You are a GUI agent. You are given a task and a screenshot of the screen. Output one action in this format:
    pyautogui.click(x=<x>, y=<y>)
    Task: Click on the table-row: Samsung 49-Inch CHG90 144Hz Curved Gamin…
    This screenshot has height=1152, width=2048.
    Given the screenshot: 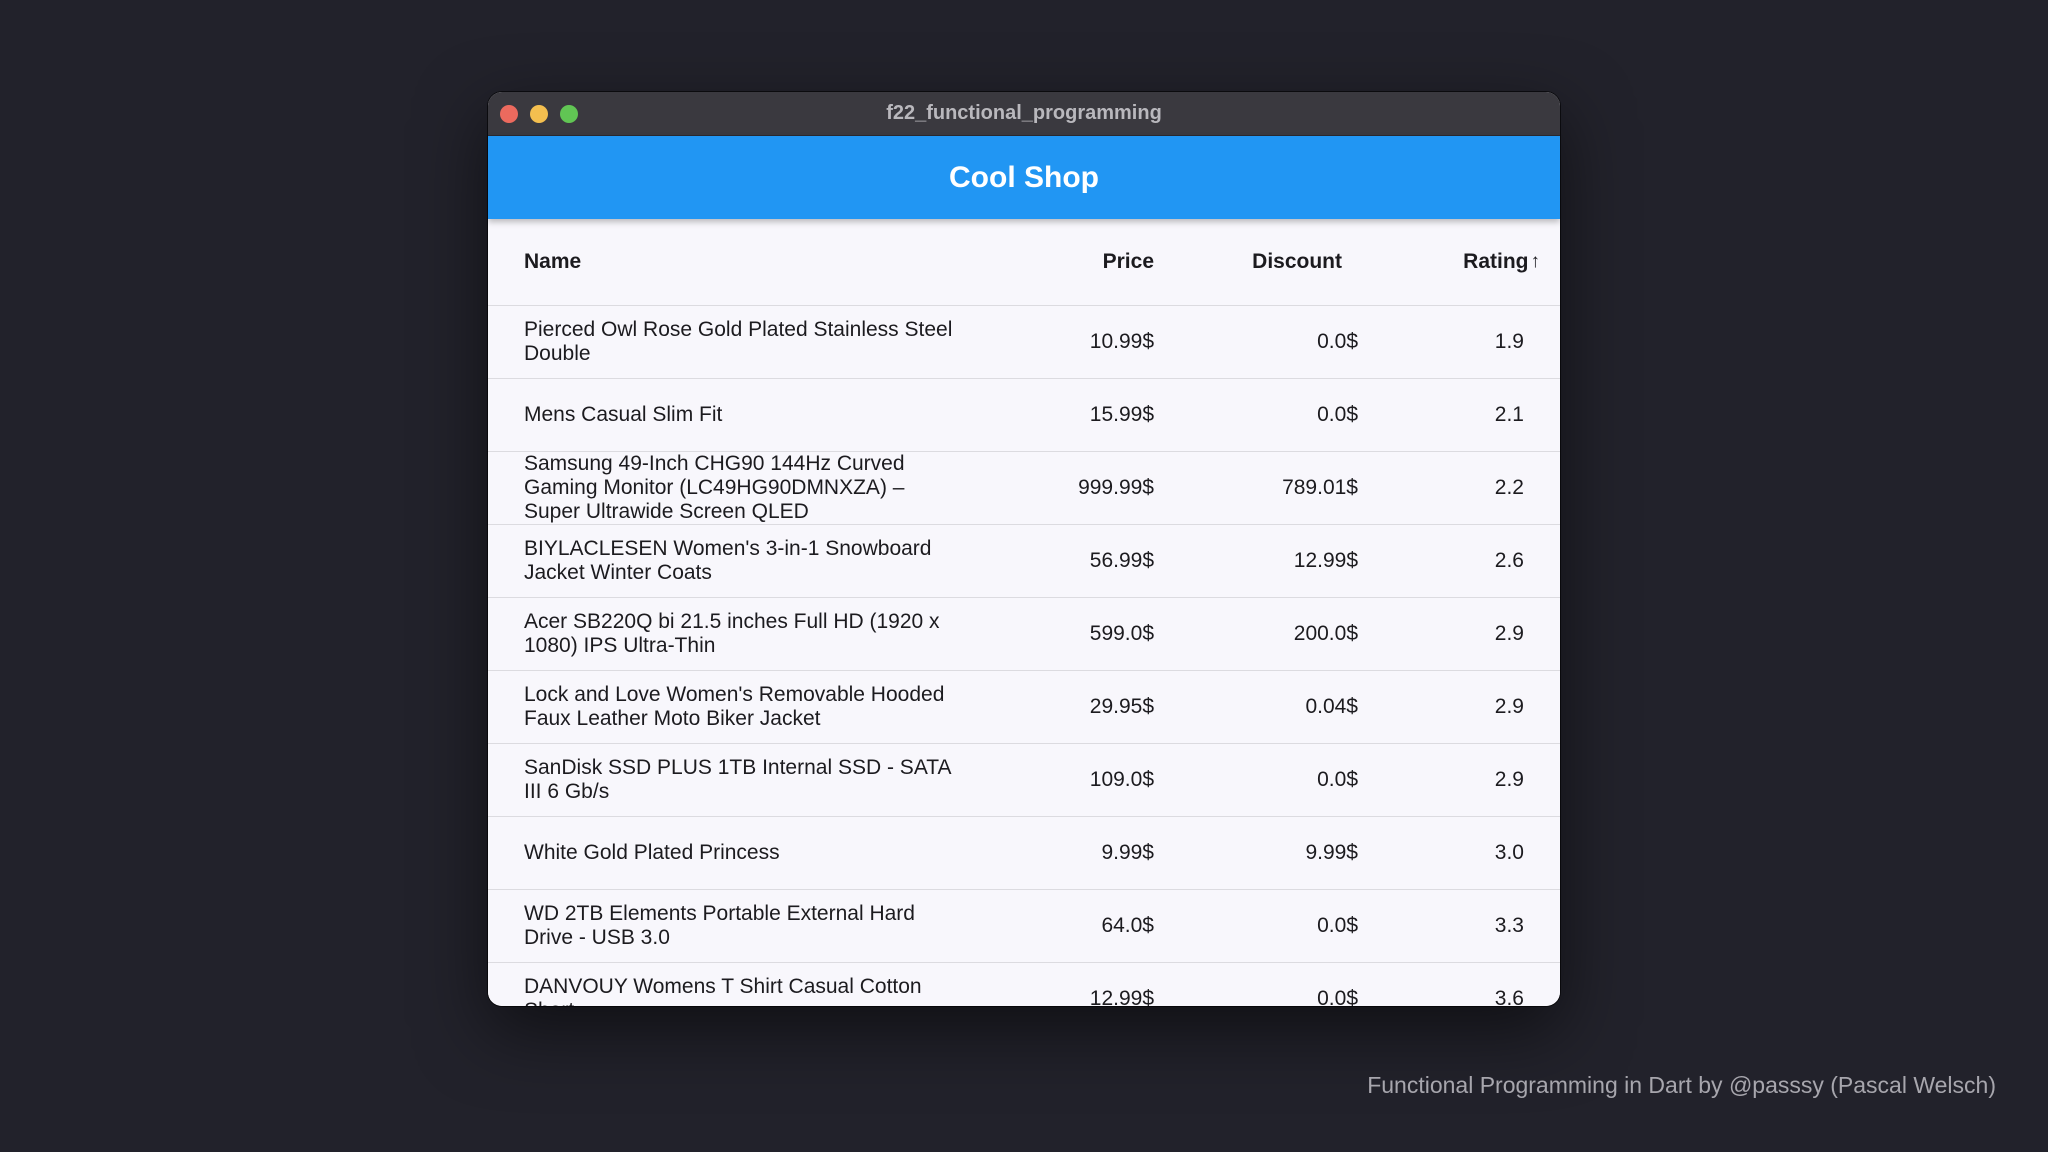 What is the action you would take?
    pyautogui.click(x=1024, y=488)
    